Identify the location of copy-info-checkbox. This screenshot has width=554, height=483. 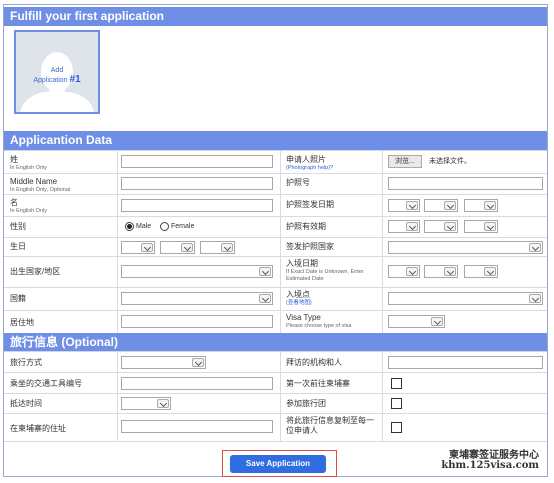
(396, 427).